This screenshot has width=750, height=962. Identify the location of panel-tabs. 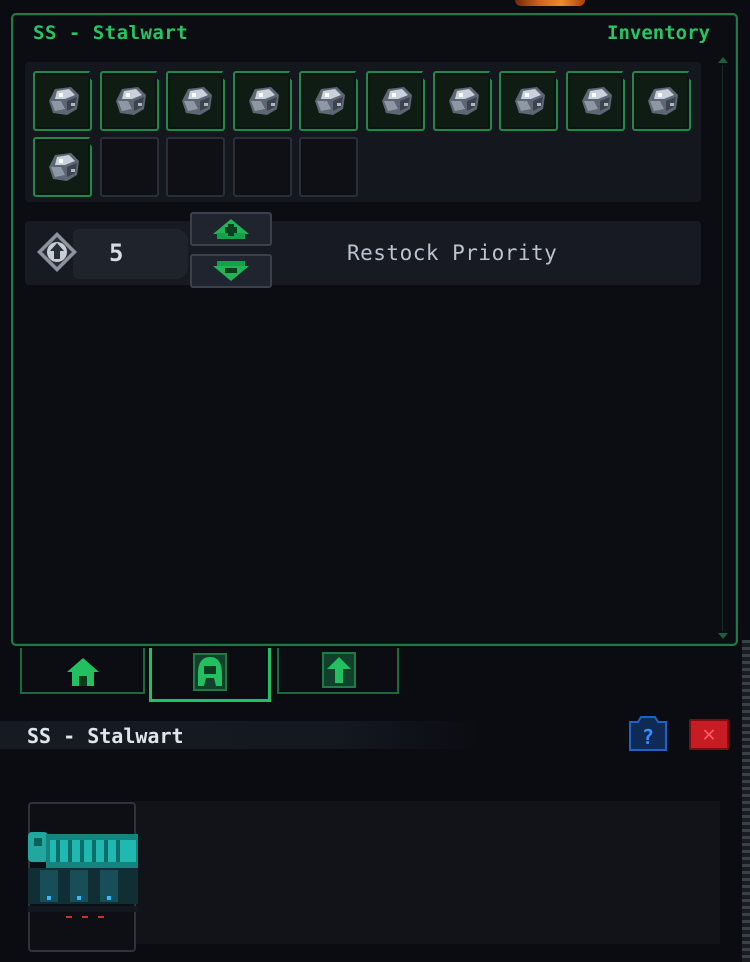
(210, 675).